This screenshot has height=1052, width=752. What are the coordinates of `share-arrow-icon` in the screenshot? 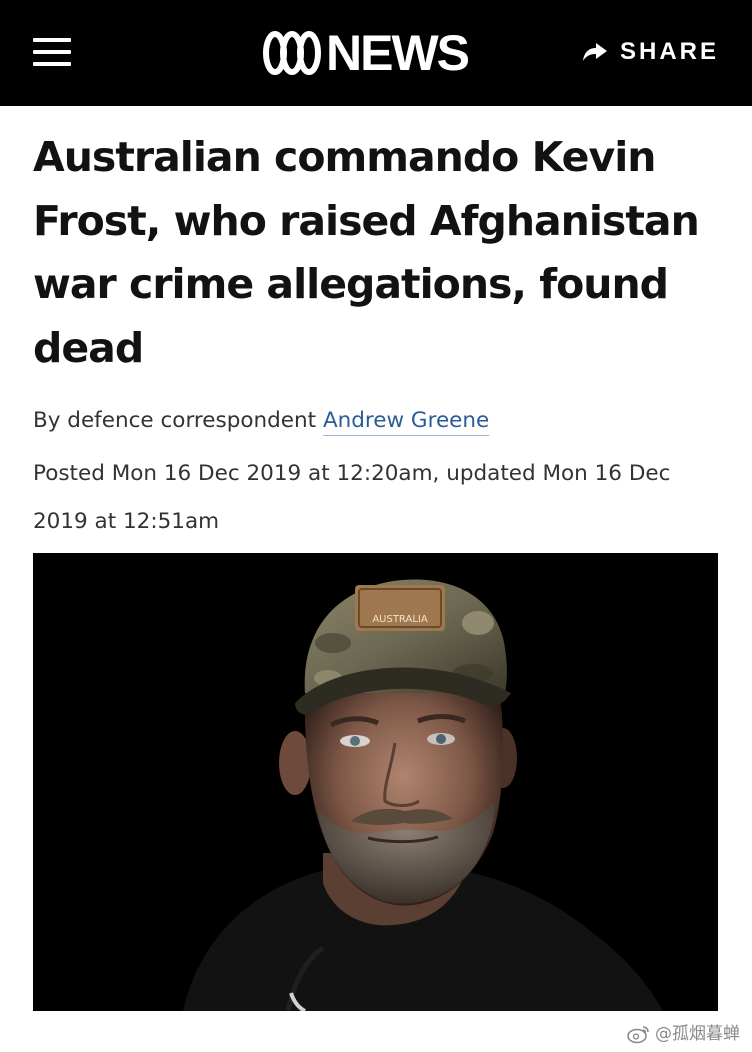 It's located at (594, 52).